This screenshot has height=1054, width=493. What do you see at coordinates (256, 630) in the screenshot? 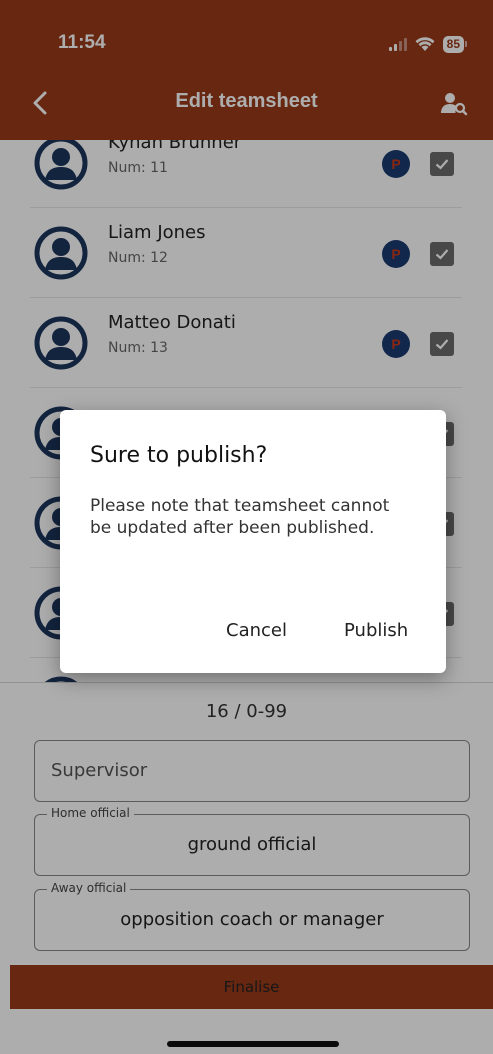
I see `cancel-button: Cancel` at bounding box center [256, 630].